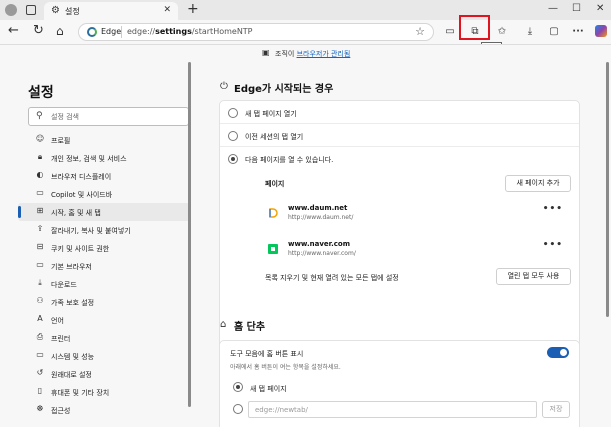 This screenshot has height=427, width=611. What do you see at coordinates (121, 32) in the screenshot?
I see `address-divider` at bounding box center [121, 32].